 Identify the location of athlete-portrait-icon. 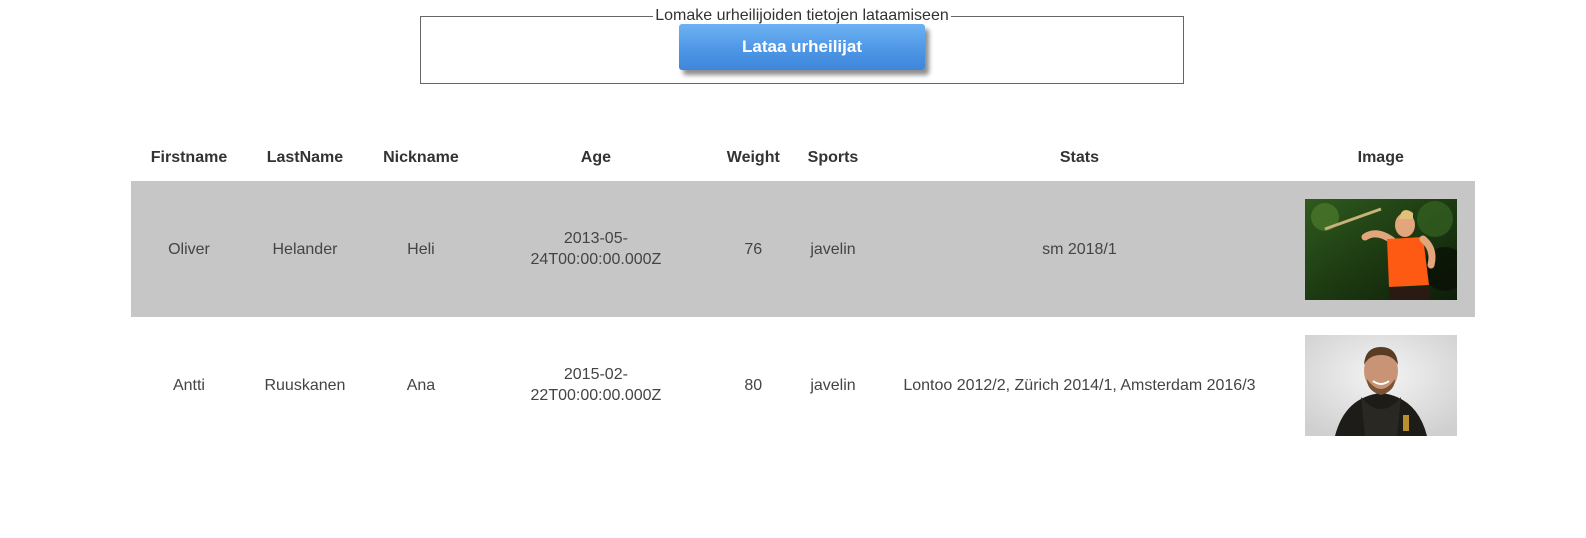
(1380, 385).